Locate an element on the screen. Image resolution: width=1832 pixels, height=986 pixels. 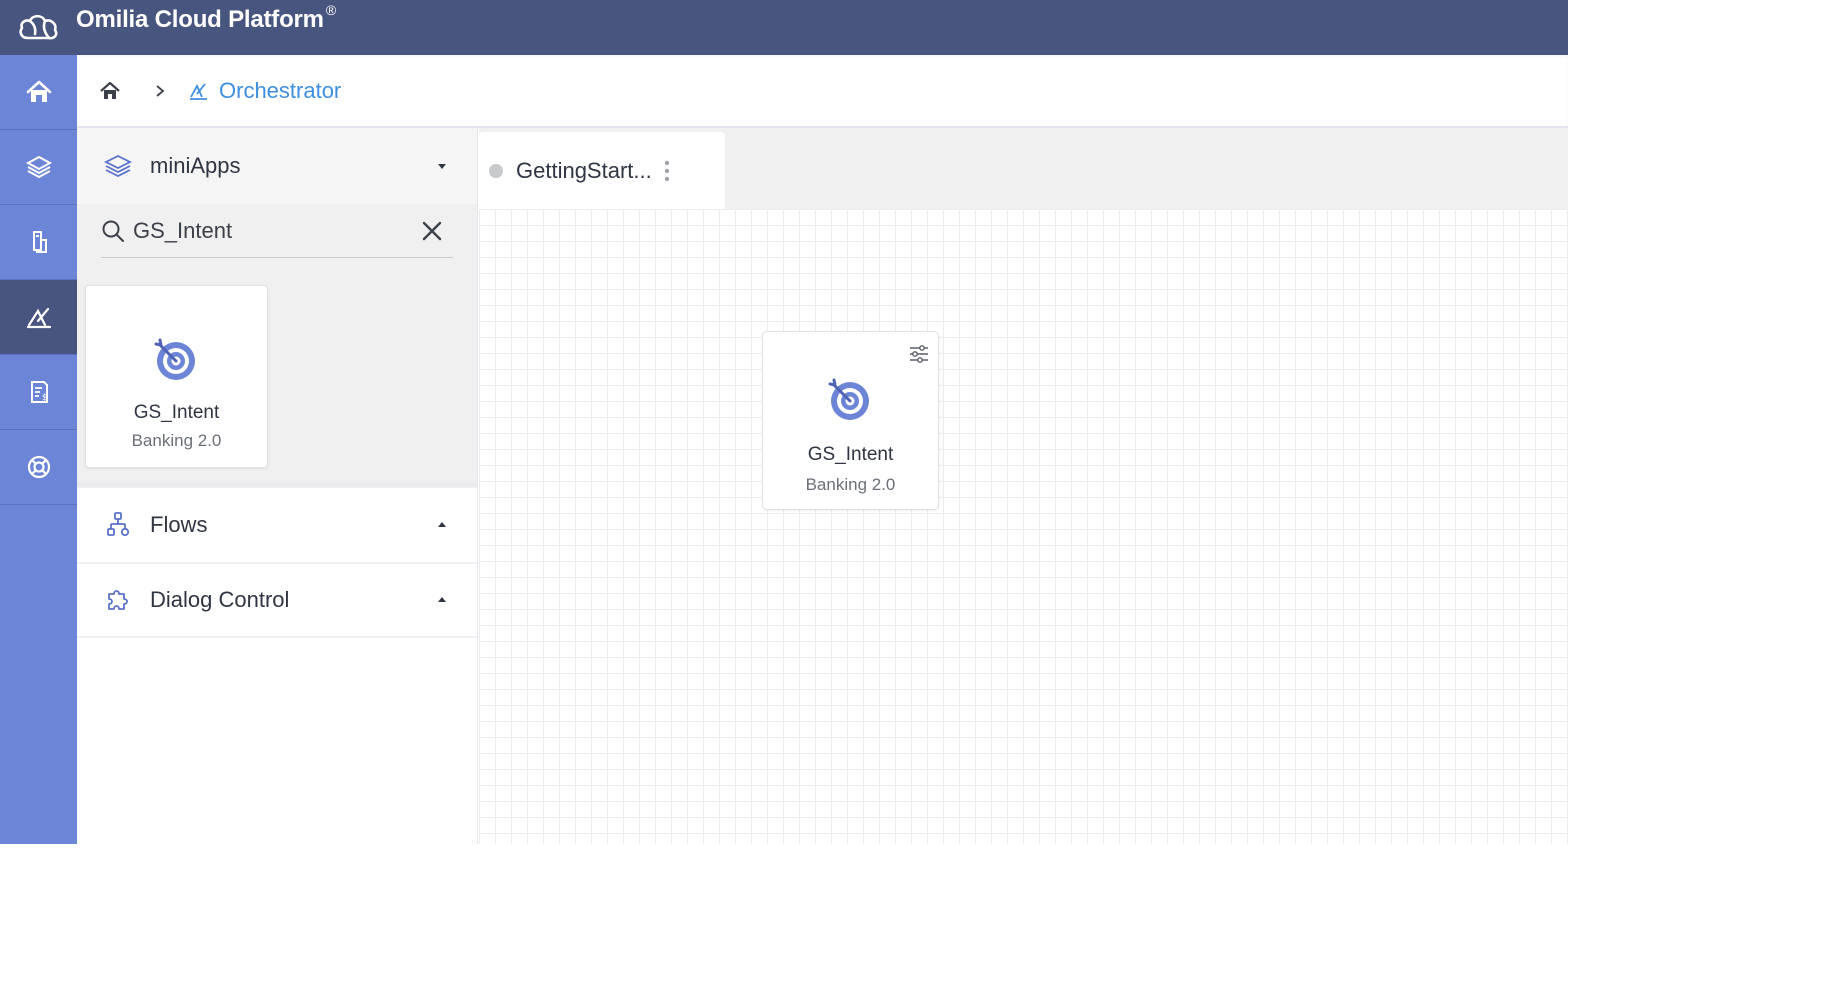
search-box is located at coordinates (277, 231).